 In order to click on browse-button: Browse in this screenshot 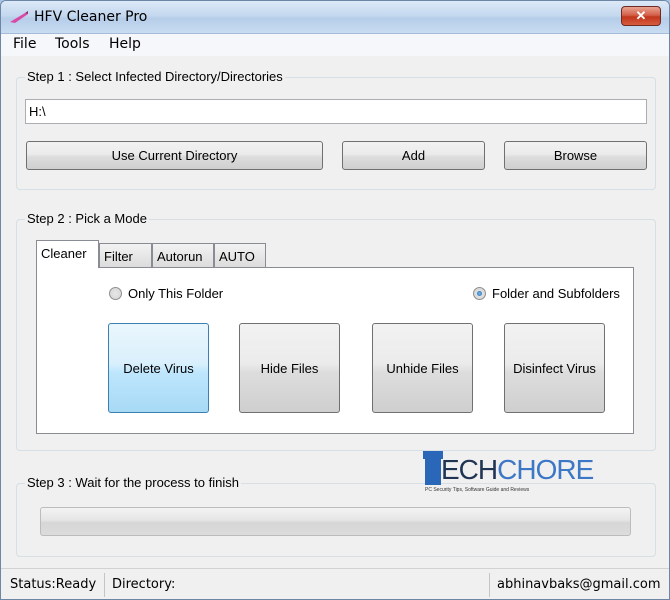, I will do `click(575, 155)`.